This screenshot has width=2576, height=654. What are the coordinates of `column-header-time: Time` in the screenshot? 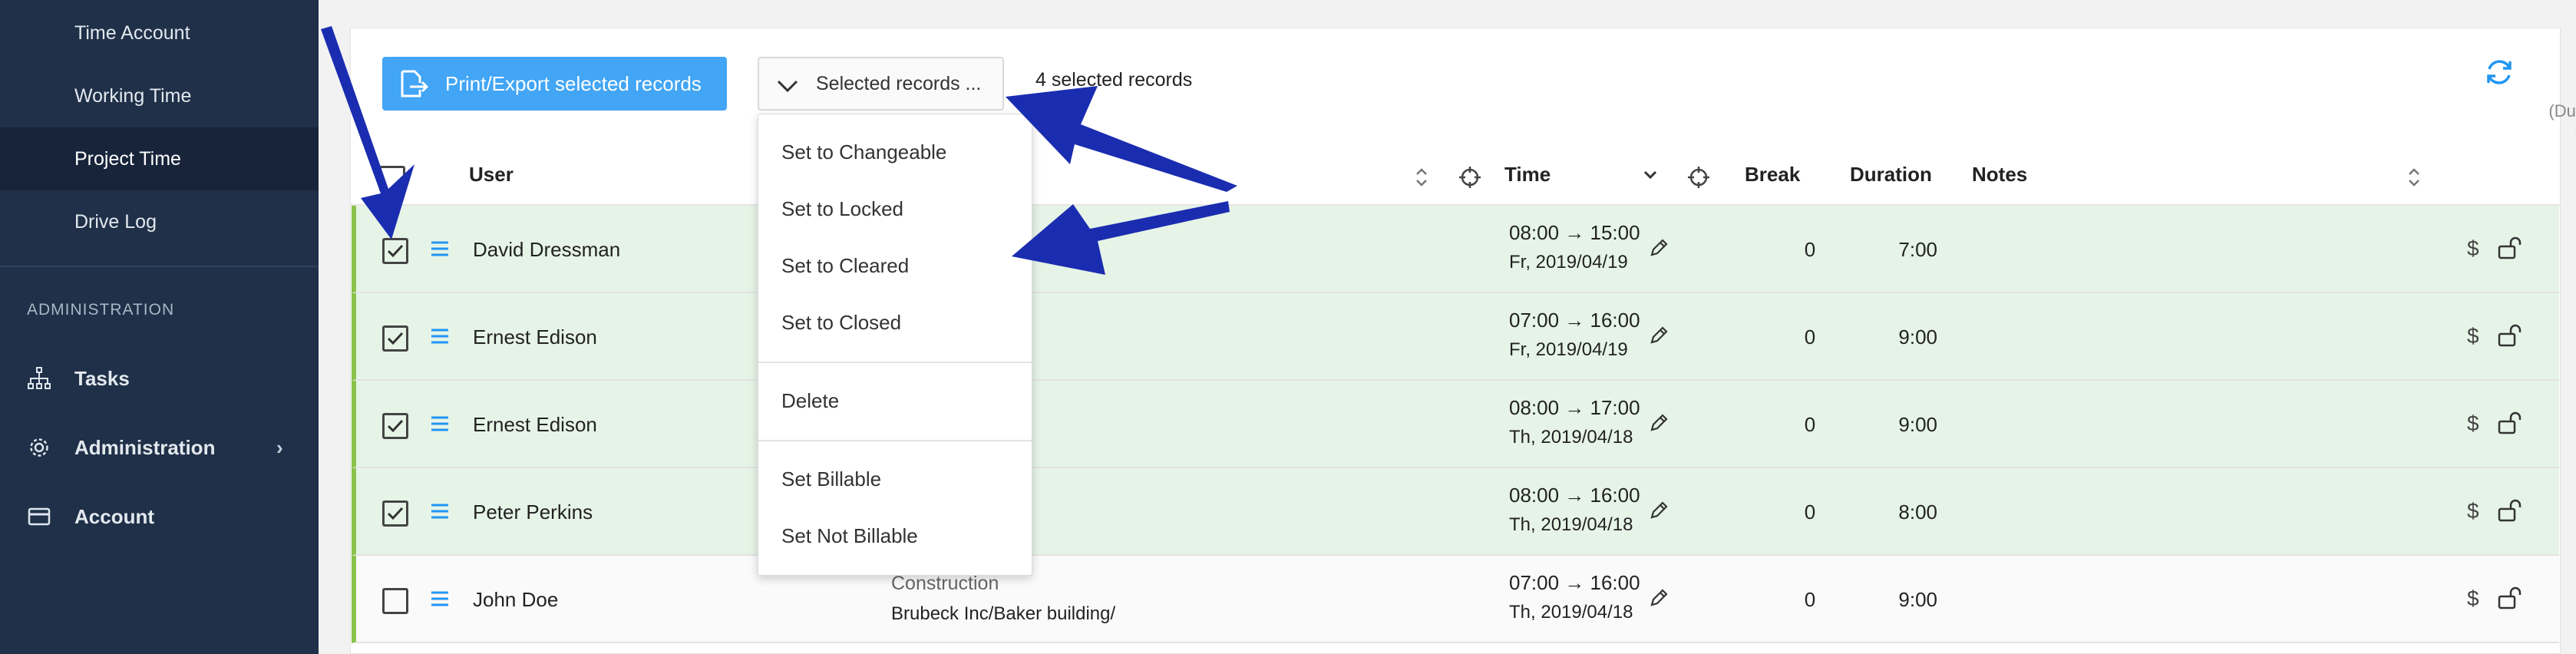 It's located at (1527, 175).